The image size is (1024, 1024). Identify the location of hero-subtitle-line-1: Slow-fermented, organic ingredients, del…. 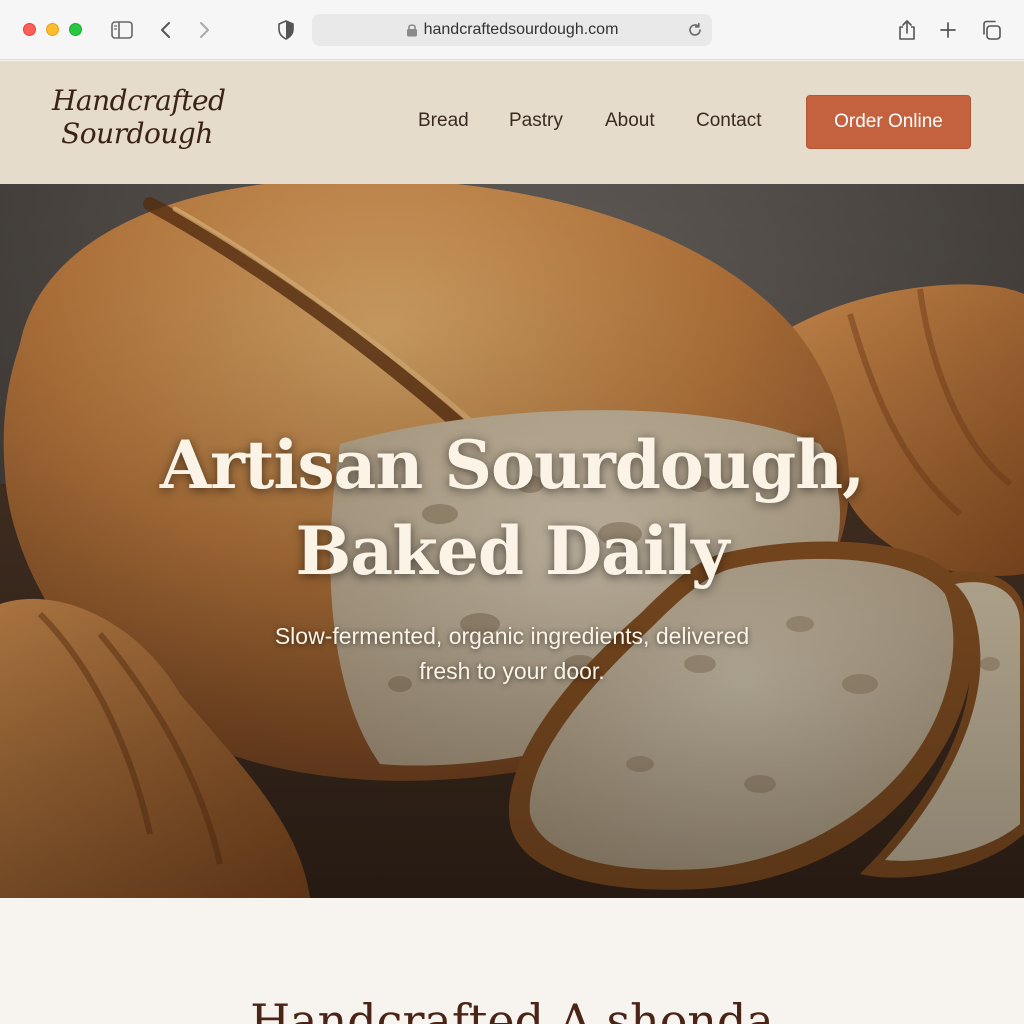
(512, 636).